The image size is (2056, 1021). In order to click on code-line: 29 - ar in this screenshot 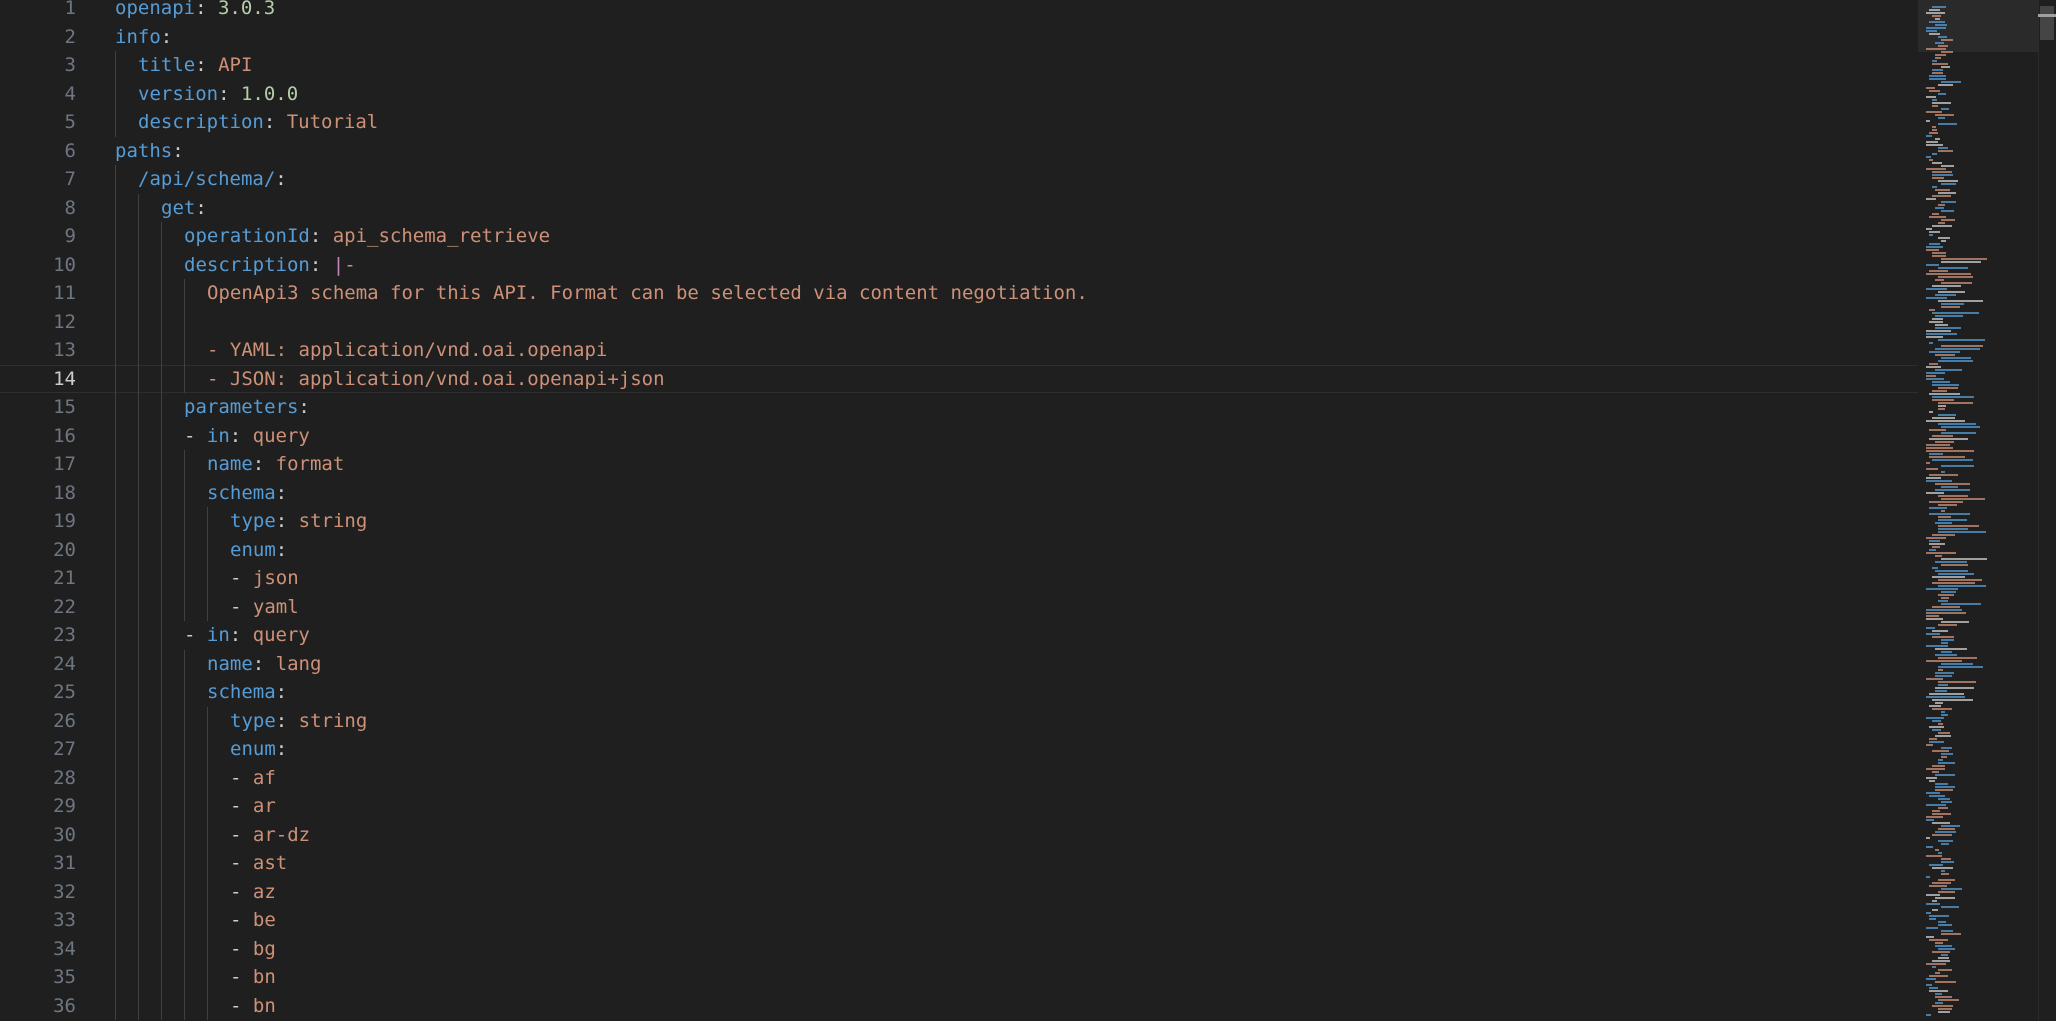, I will do `click(959, 806)`.